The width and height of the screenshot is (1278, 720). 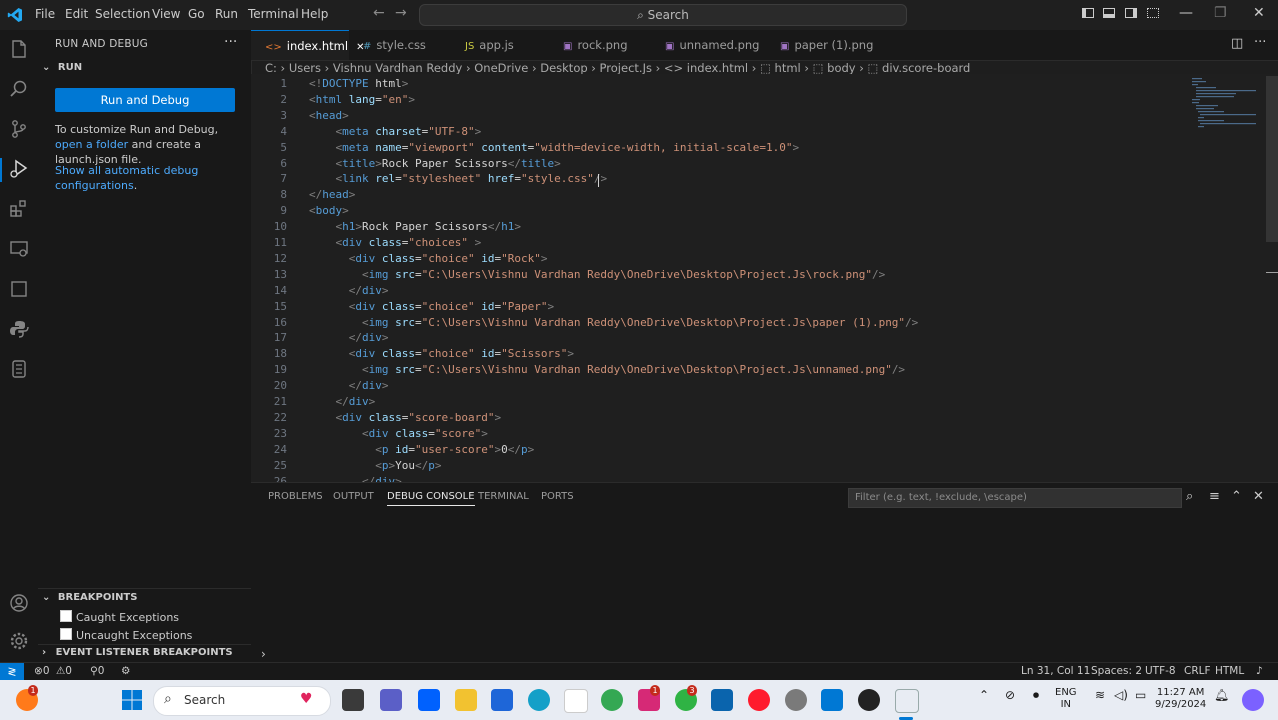 What do you see at coordinates (1229, 671) in the screenshot?
I see `language-mode: HTML` at bounding box center [1229, 671].